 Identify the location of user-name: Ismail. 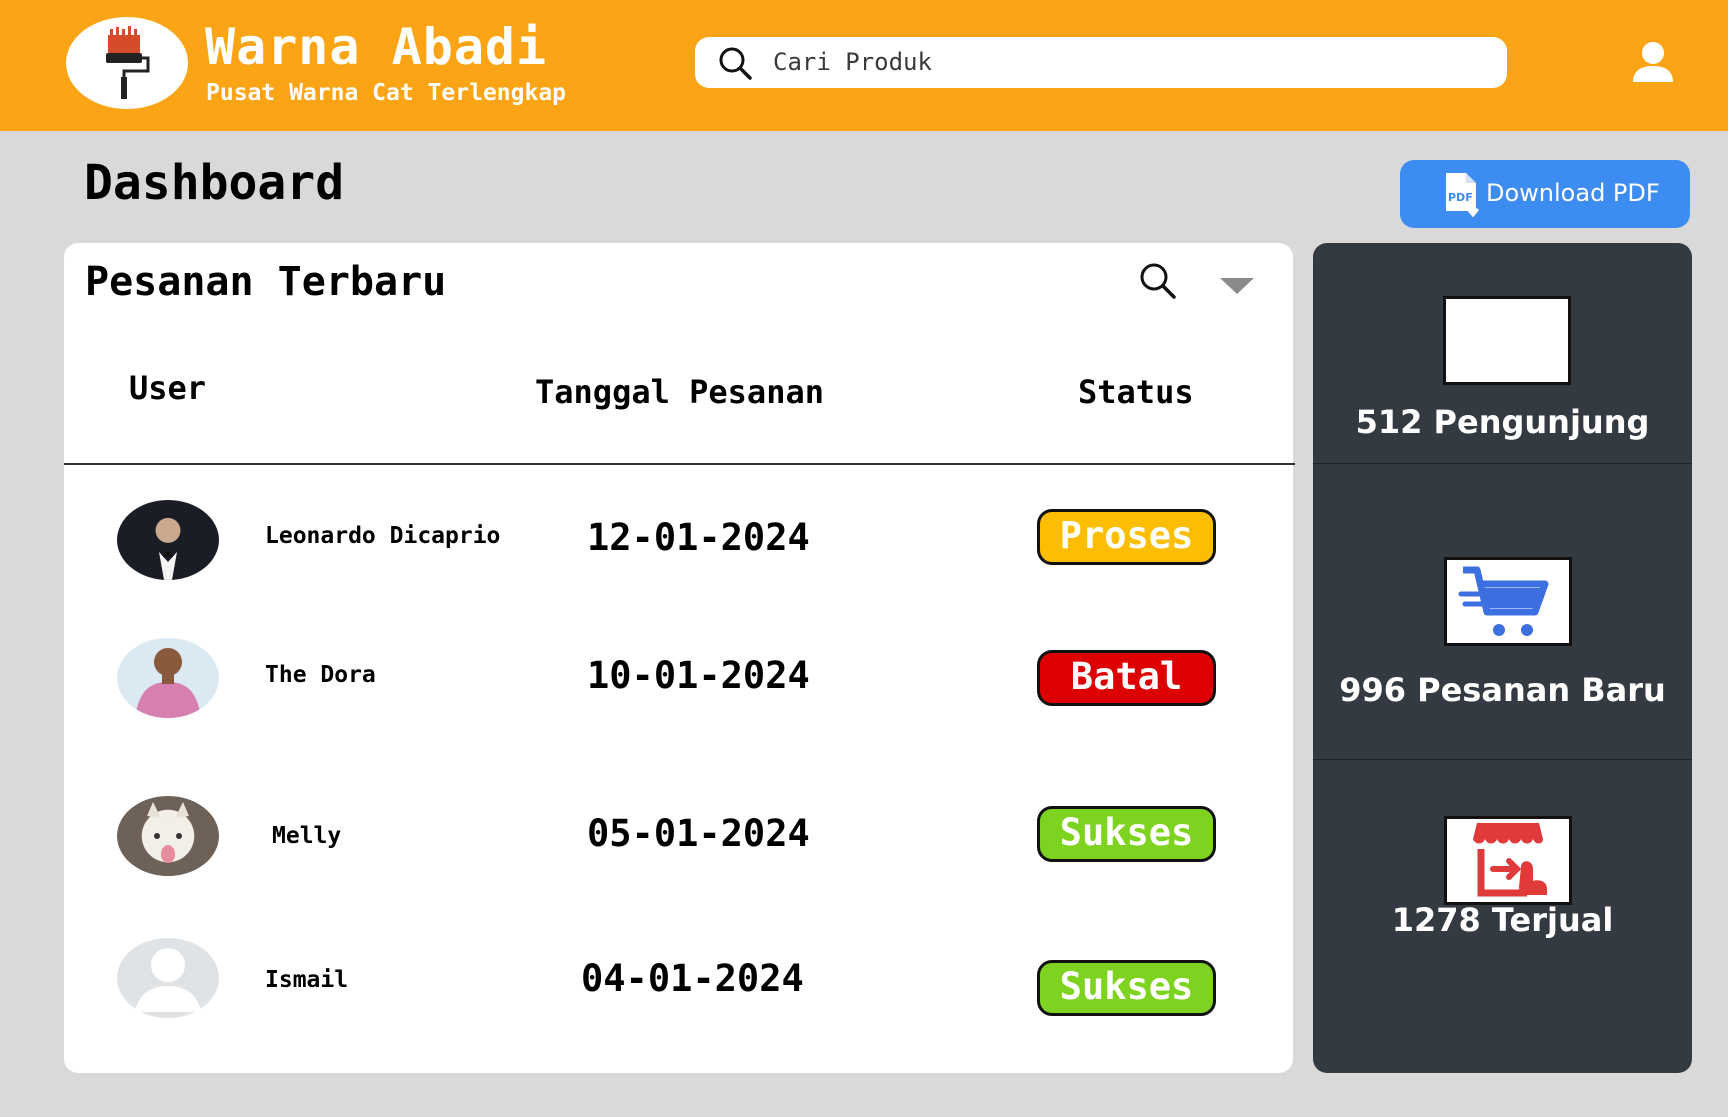
(307, 980).